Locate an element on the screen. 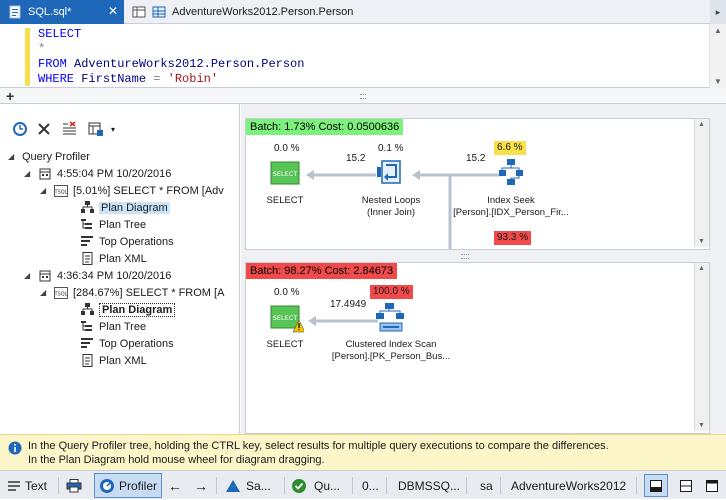 The height and width of the screenshot is (500, 726). chevron-down-icon: ▾ is located at coordinates (113, 129).